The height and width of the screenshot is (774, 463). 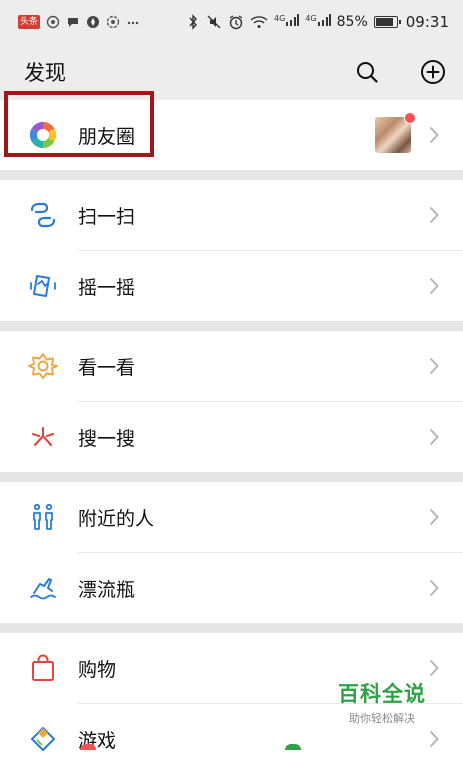 What do you see at coordinates (231, 747) in the screenshot?
I see `tab-bar-peek` at bounding box center [231, 747].